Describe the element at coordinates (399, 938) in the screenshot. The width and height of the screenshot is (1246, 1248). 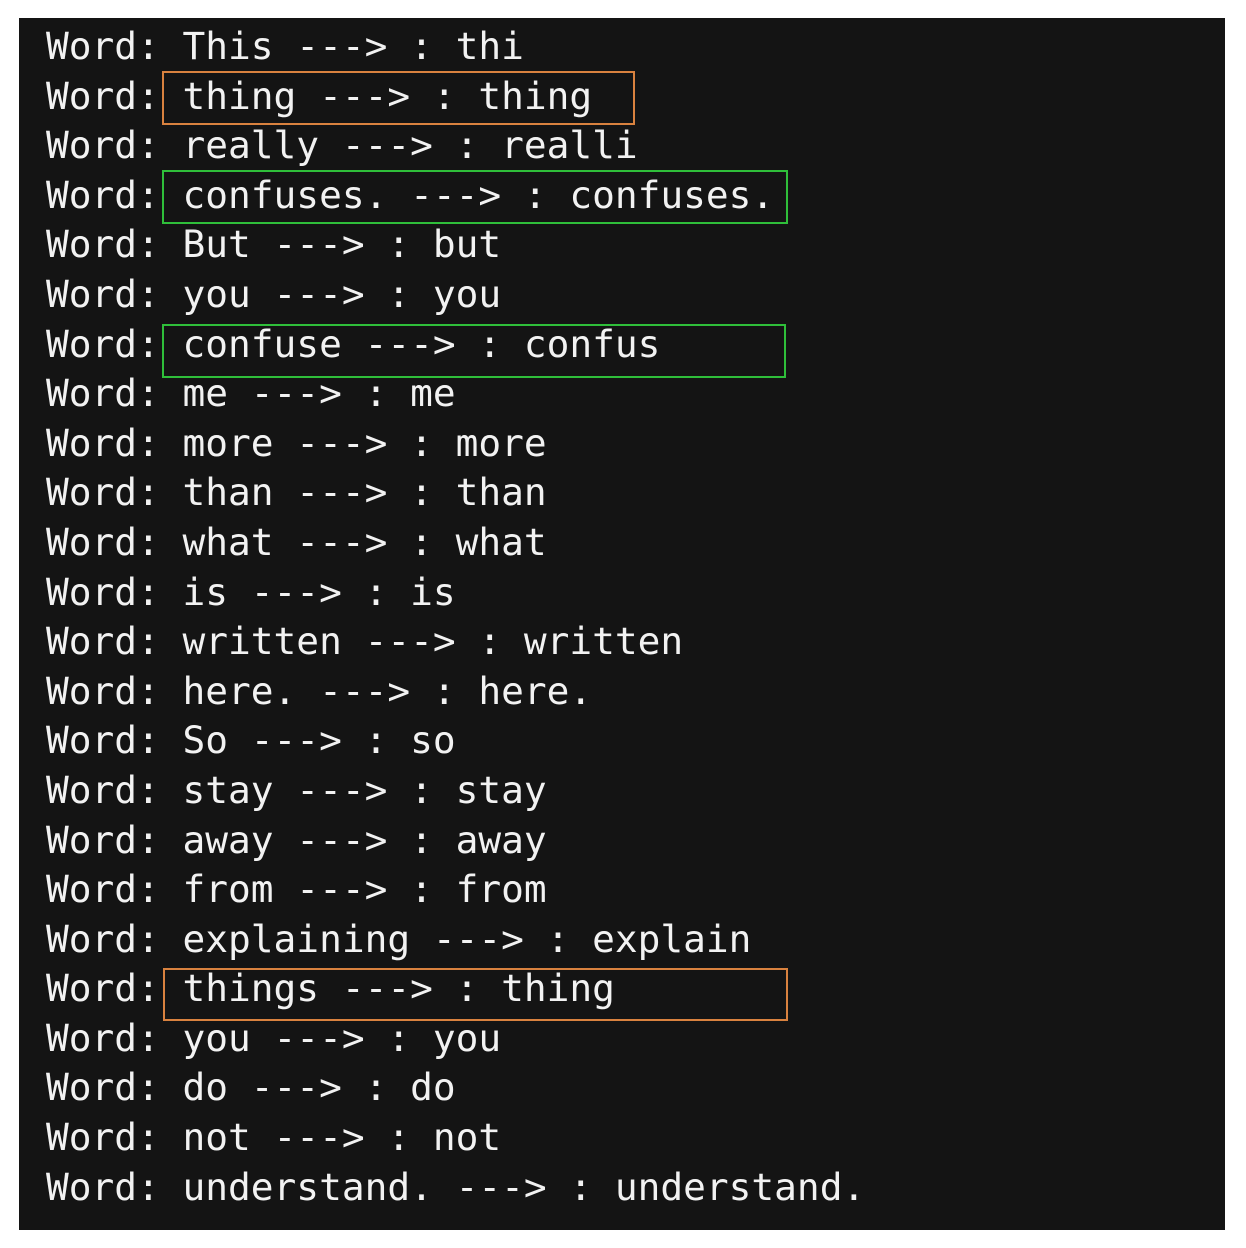
I see `output-line: Word: explaining ---> : explain` at that location.